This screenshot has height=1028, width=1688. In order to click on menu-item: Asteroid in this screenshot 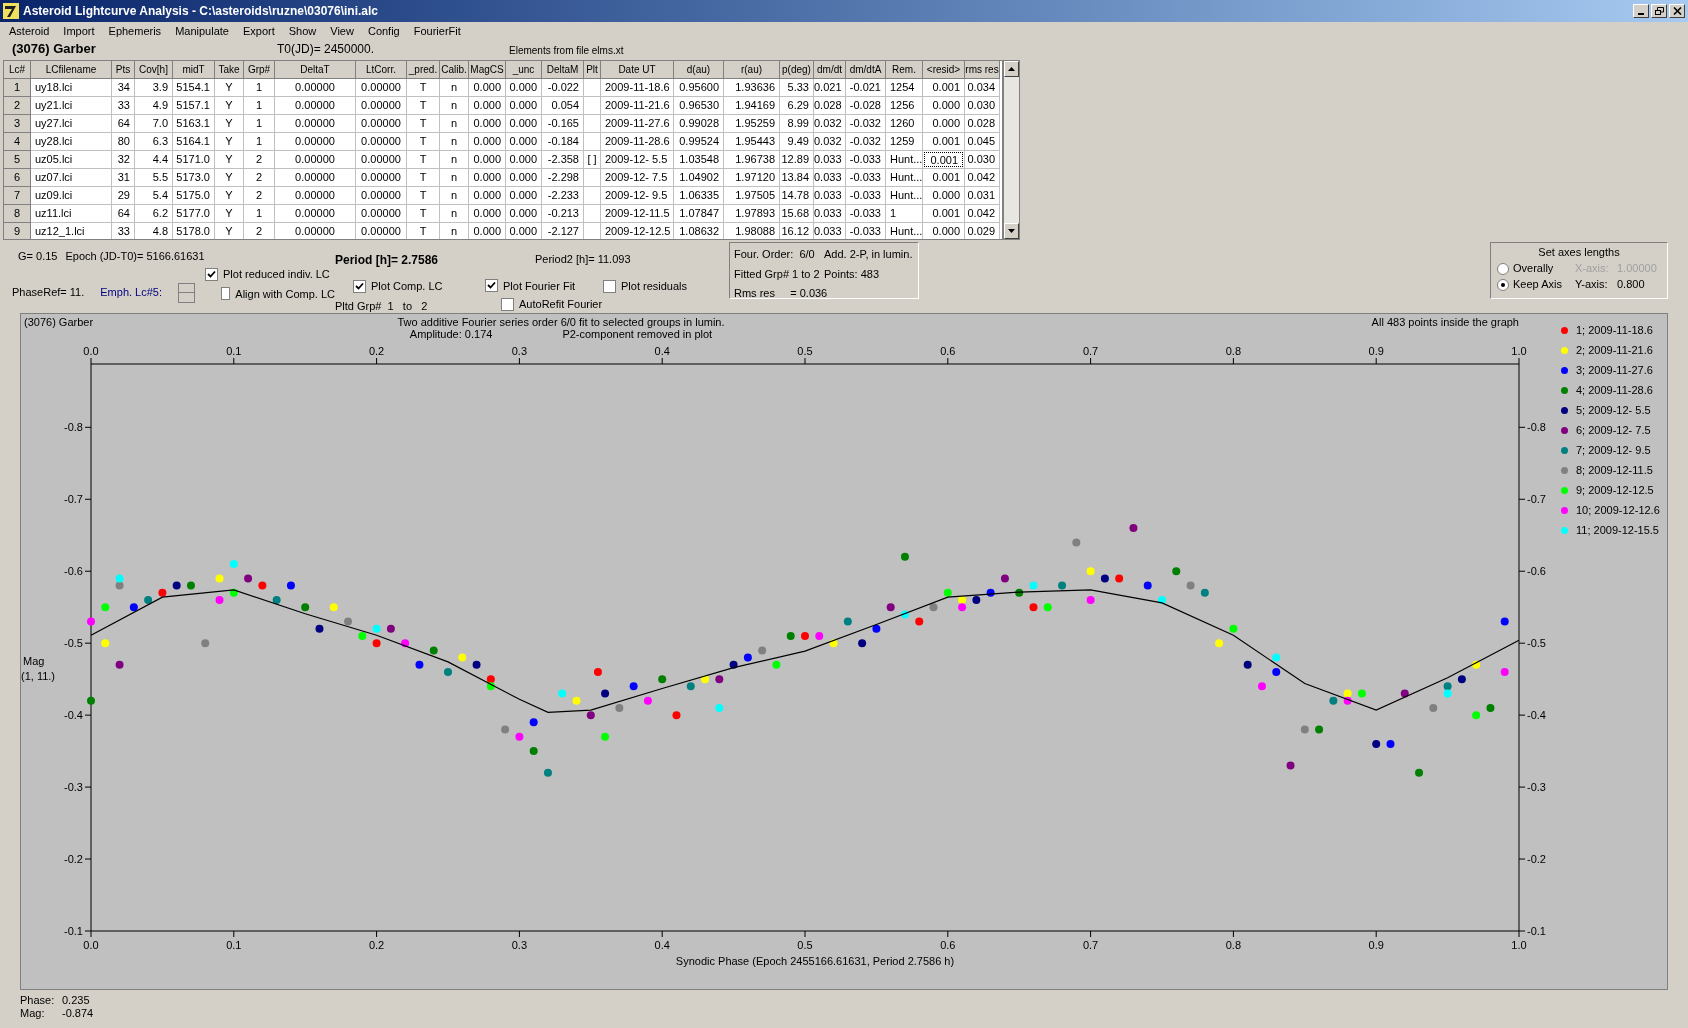, I will do `click(29, 31)`.